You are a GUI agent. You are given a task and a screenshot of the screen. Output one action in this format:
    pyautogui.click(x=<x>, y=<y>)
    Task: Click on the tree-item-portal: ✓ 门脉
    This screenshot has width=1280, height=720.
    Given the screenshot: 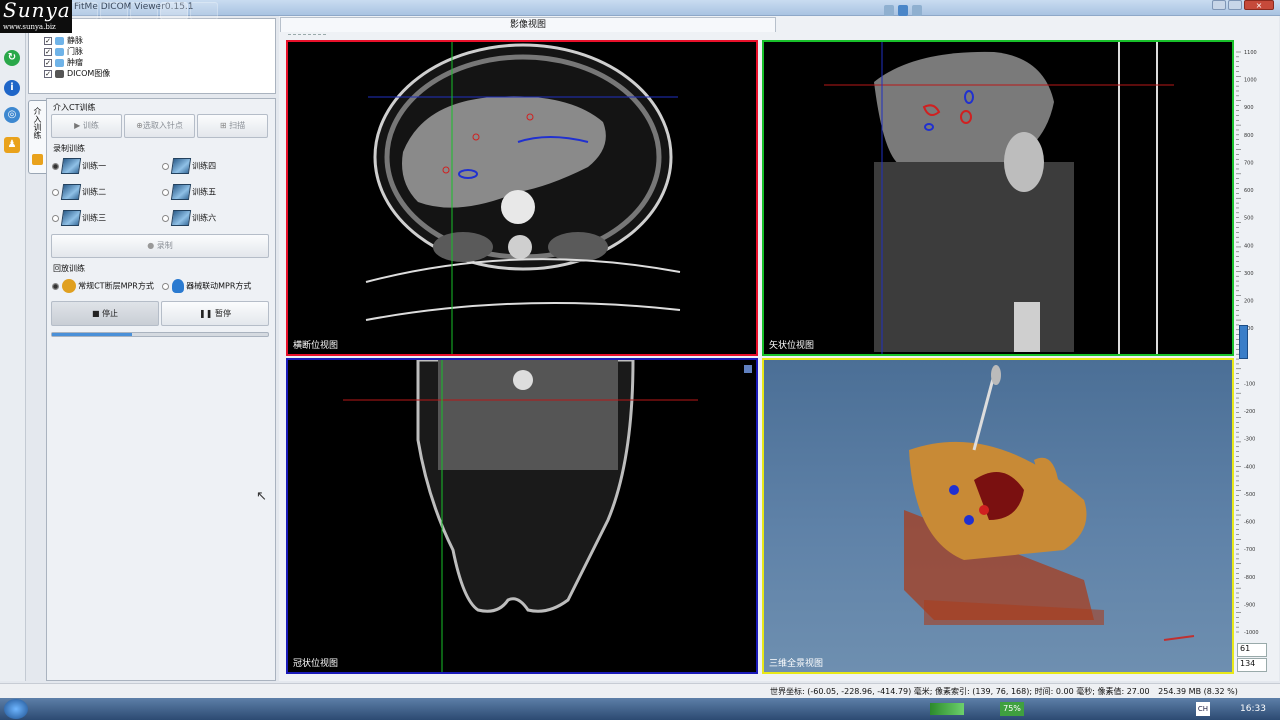 What is the action you would take?
    pyautogui.click(x=63, y=51)
    